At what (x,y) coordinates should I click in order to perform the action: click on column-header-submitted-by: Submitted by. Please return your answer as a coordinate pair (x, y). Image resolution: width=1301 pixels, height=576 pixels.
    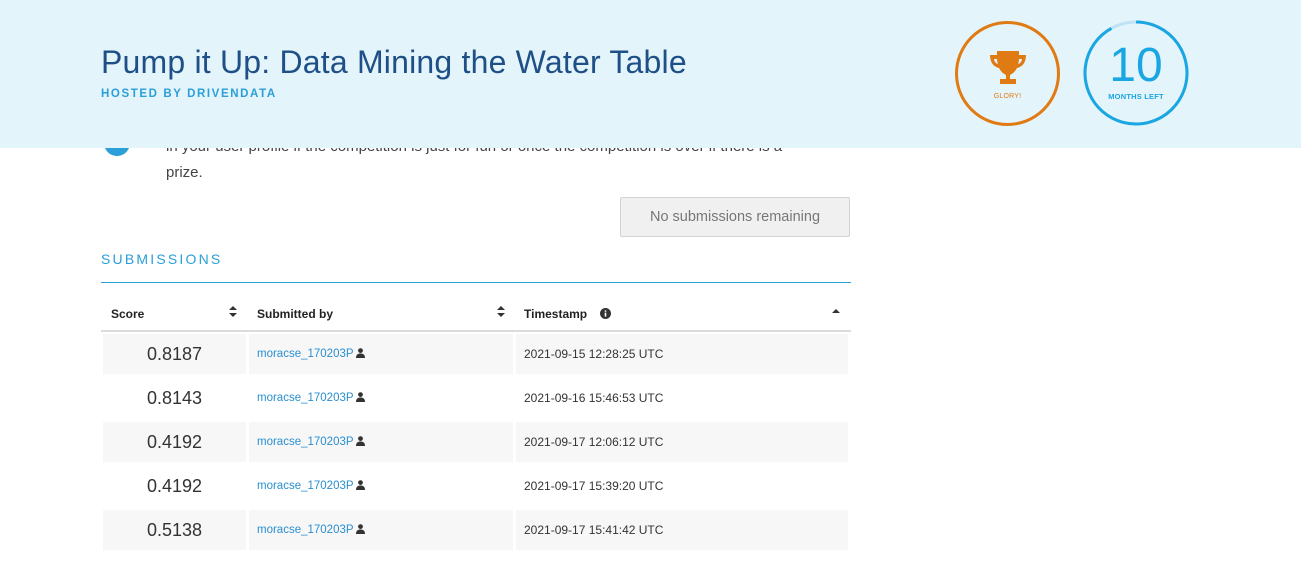
    Looking at the image, I should click on (383, 314).